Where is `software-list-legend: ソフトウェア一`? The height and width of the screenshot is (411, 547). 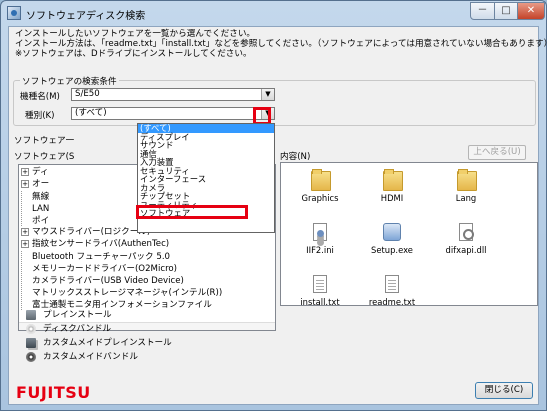 software-list-legend: ソフトウェア一 is located at coordinates (44, 140).